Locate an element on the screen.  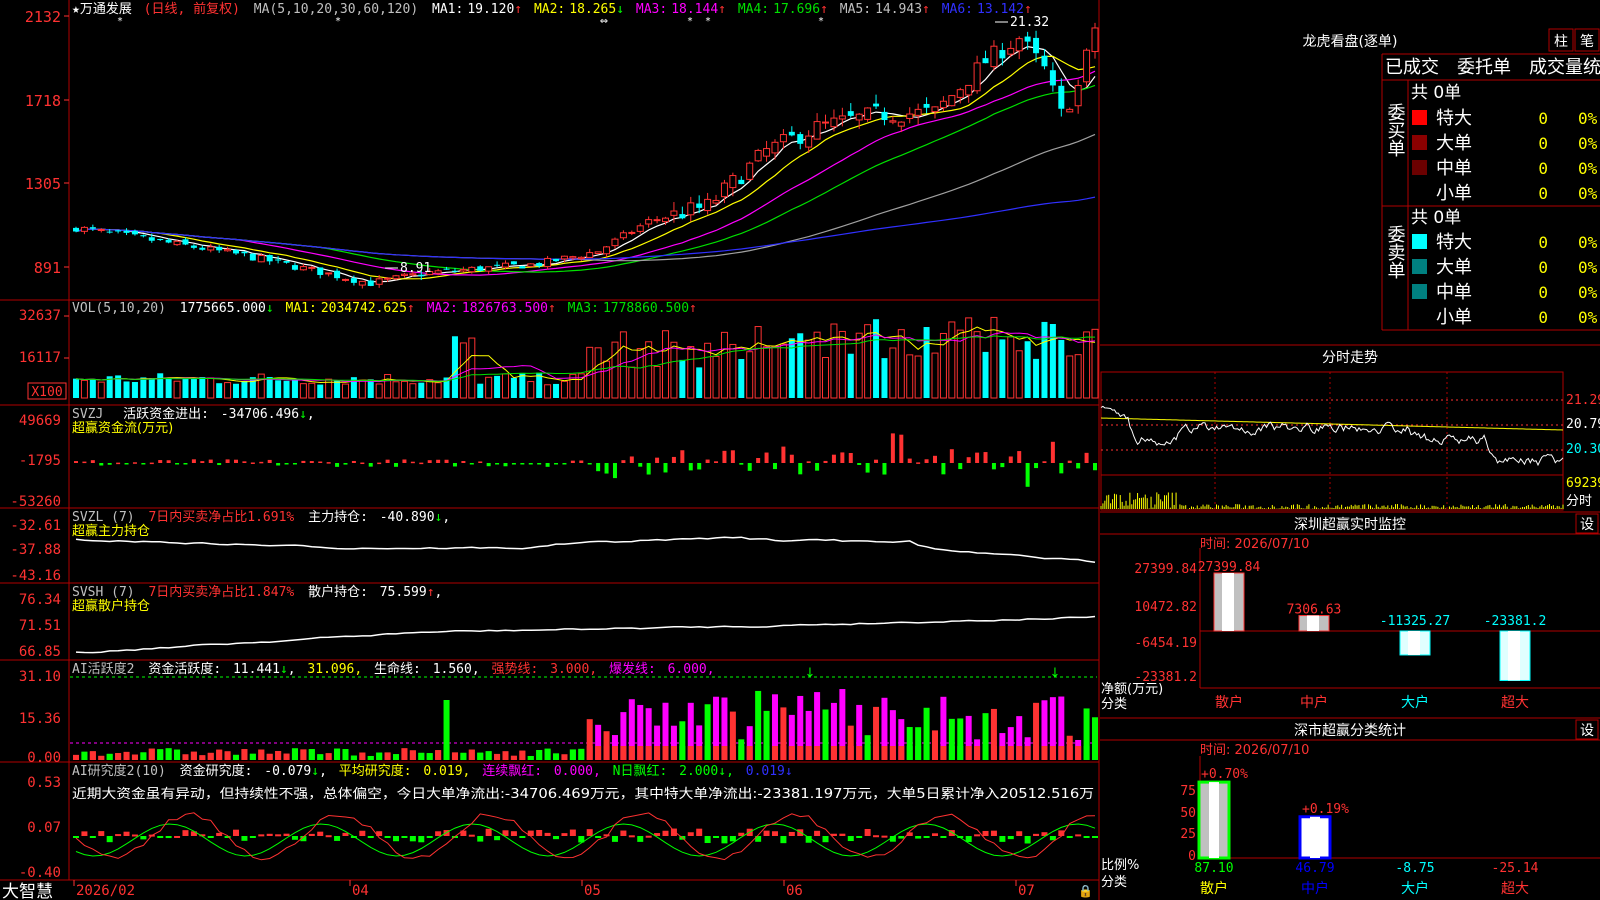
tab-volume-stats: 成交量统计 is located at coordinates (1564, 67).